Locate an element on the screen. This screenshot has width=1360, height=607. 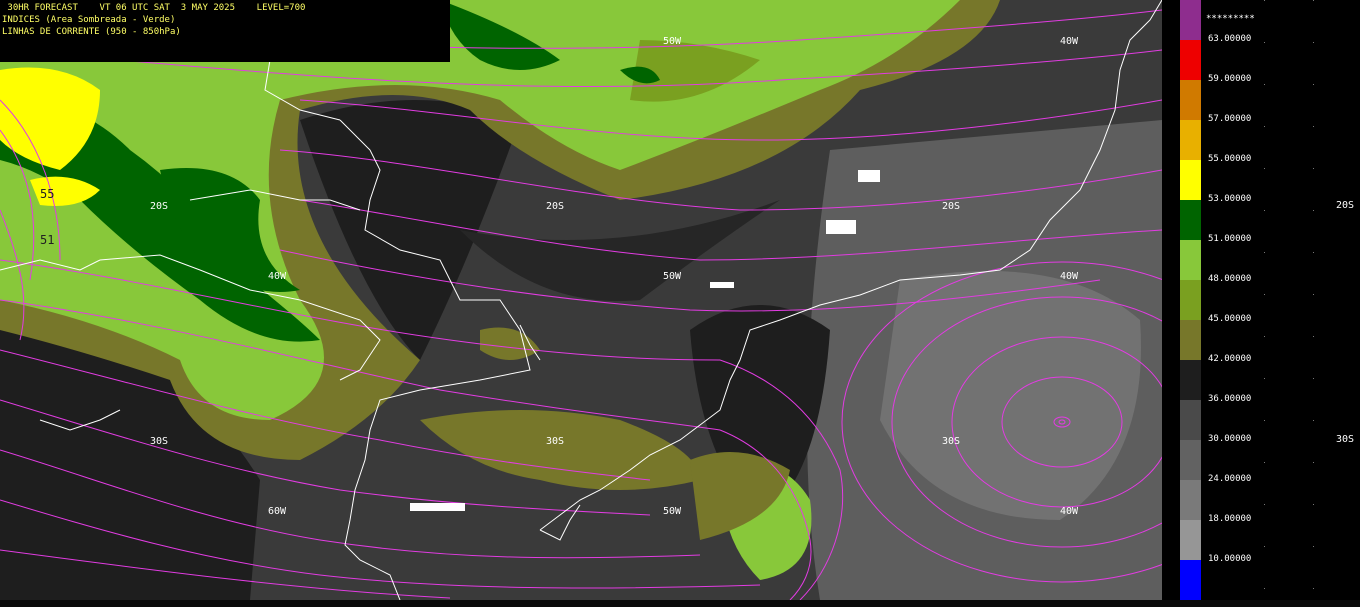
legend-level-label: 55.00000 is located at coordinates (1230, 159).